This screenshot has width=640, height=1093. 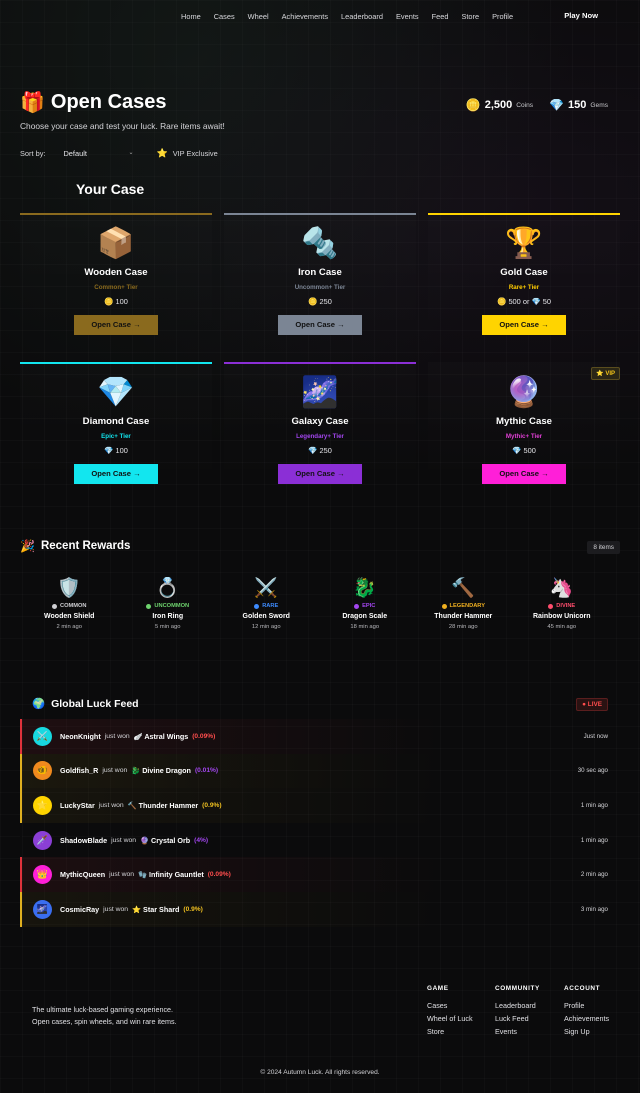 What do you see at coordinates (502, 16) in the screenshot?
I see `nav-link-profile: Profile` at bounding box center [502, 16].